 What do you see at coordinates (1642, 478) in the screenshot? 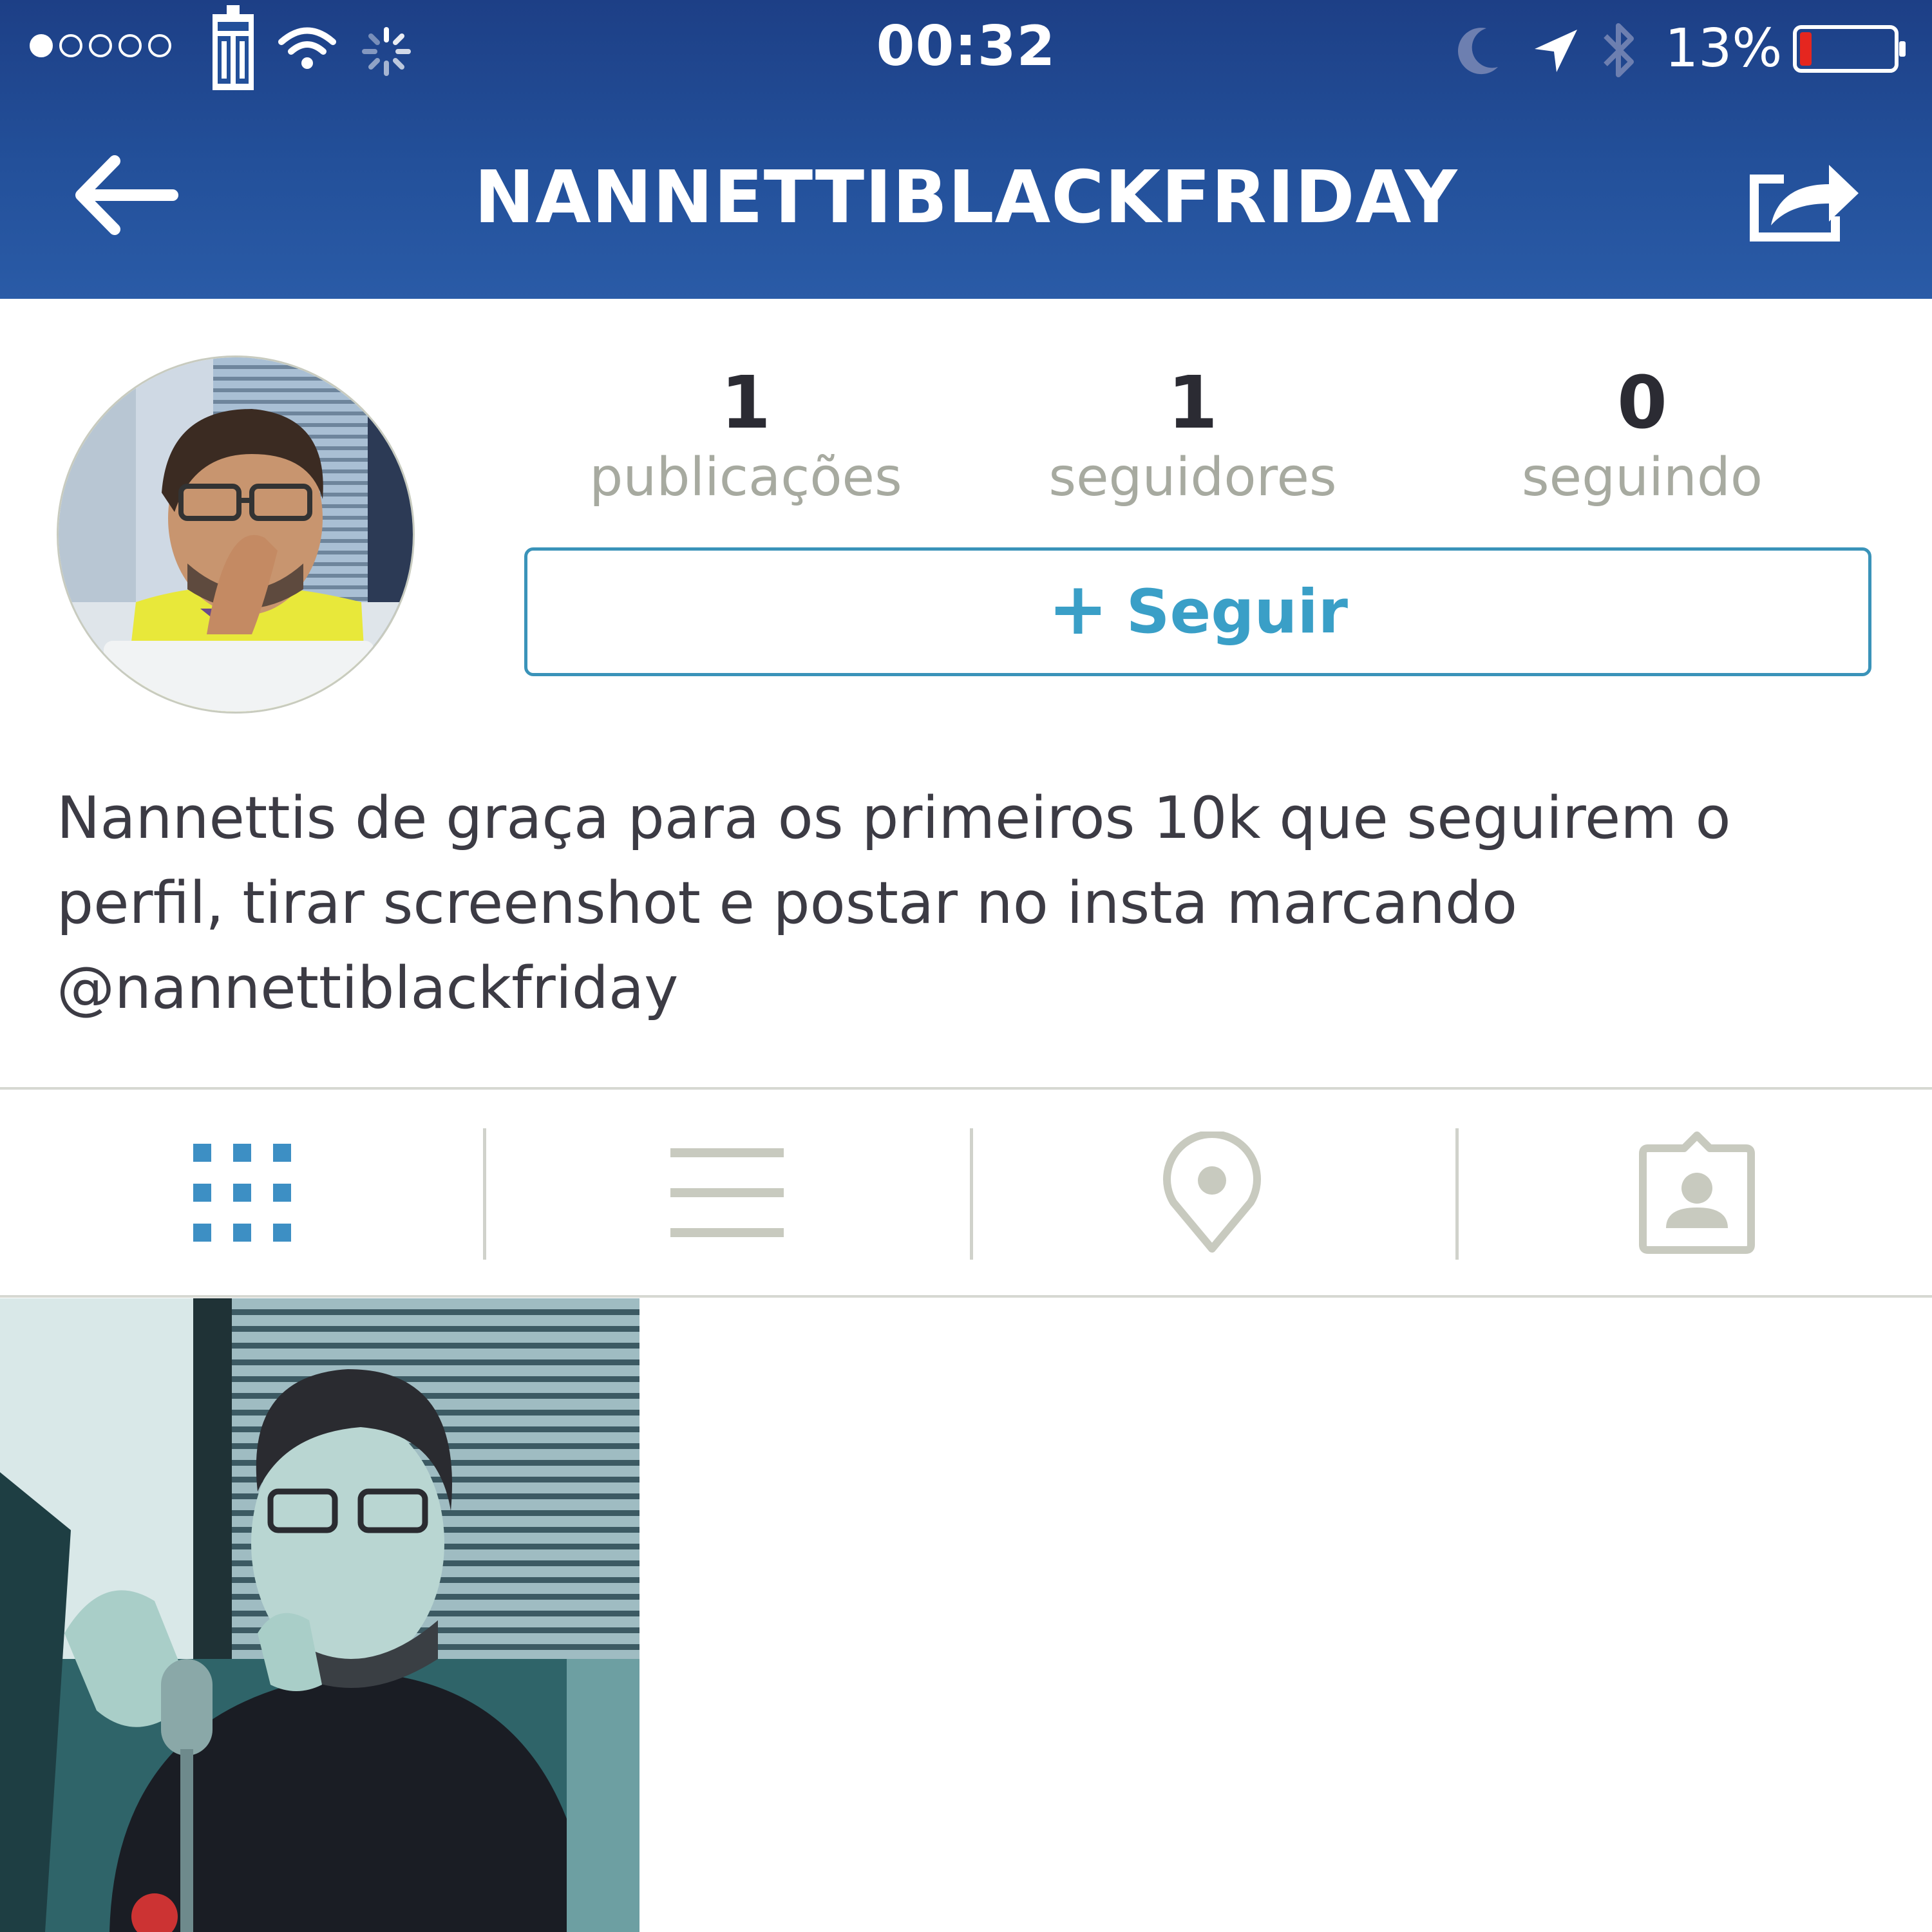
I see `following-label: seguindo` at bounding box center [1642, 478].